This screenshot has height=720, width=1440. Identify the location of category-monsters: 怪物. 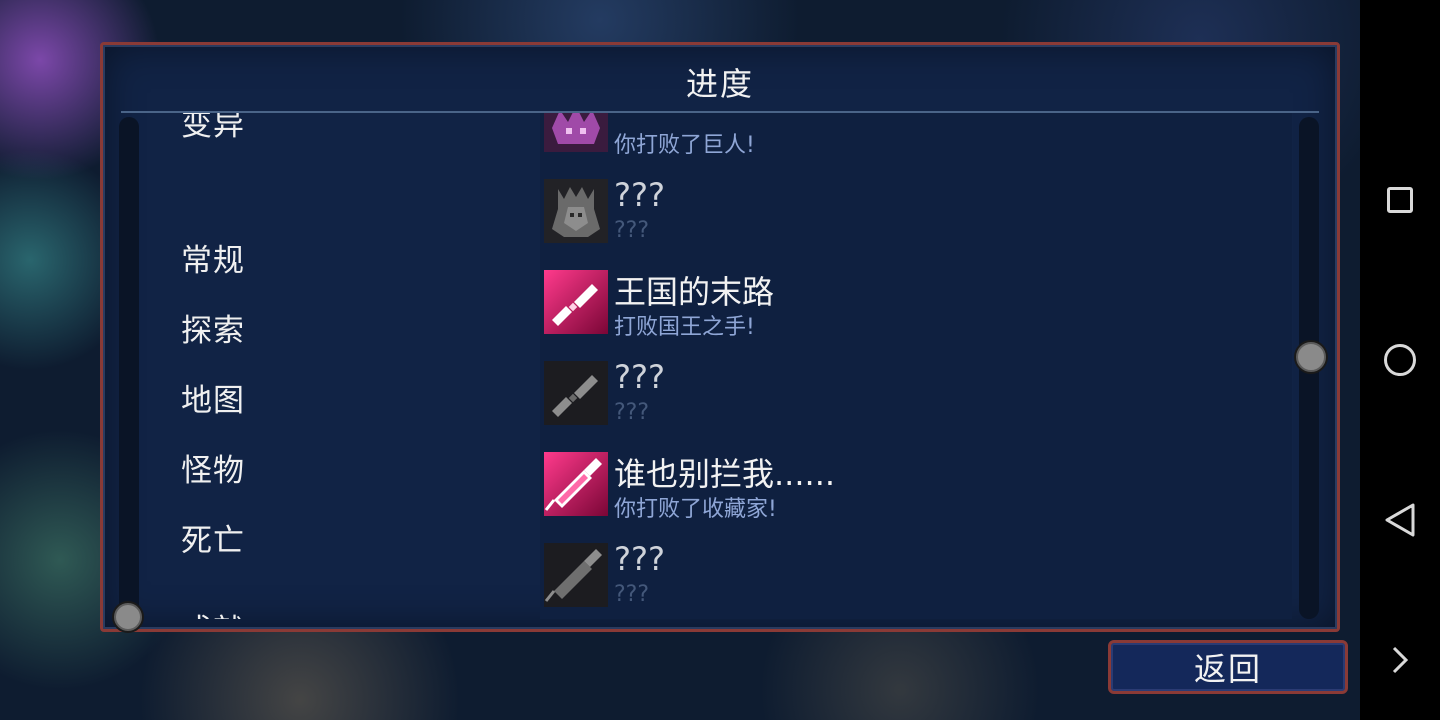
(213, 467).